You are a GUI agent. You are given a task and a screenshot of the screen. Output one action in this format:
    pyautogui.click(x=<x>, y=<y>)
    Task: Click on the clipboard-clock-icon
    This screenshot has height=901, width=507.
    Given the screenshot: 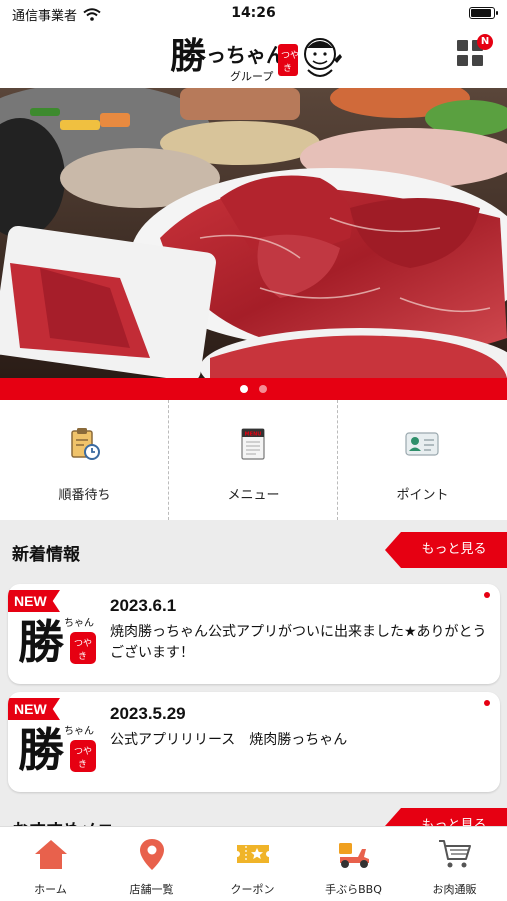 What is the action you would take?
    pyautogui.click(x=85, y=444)
    